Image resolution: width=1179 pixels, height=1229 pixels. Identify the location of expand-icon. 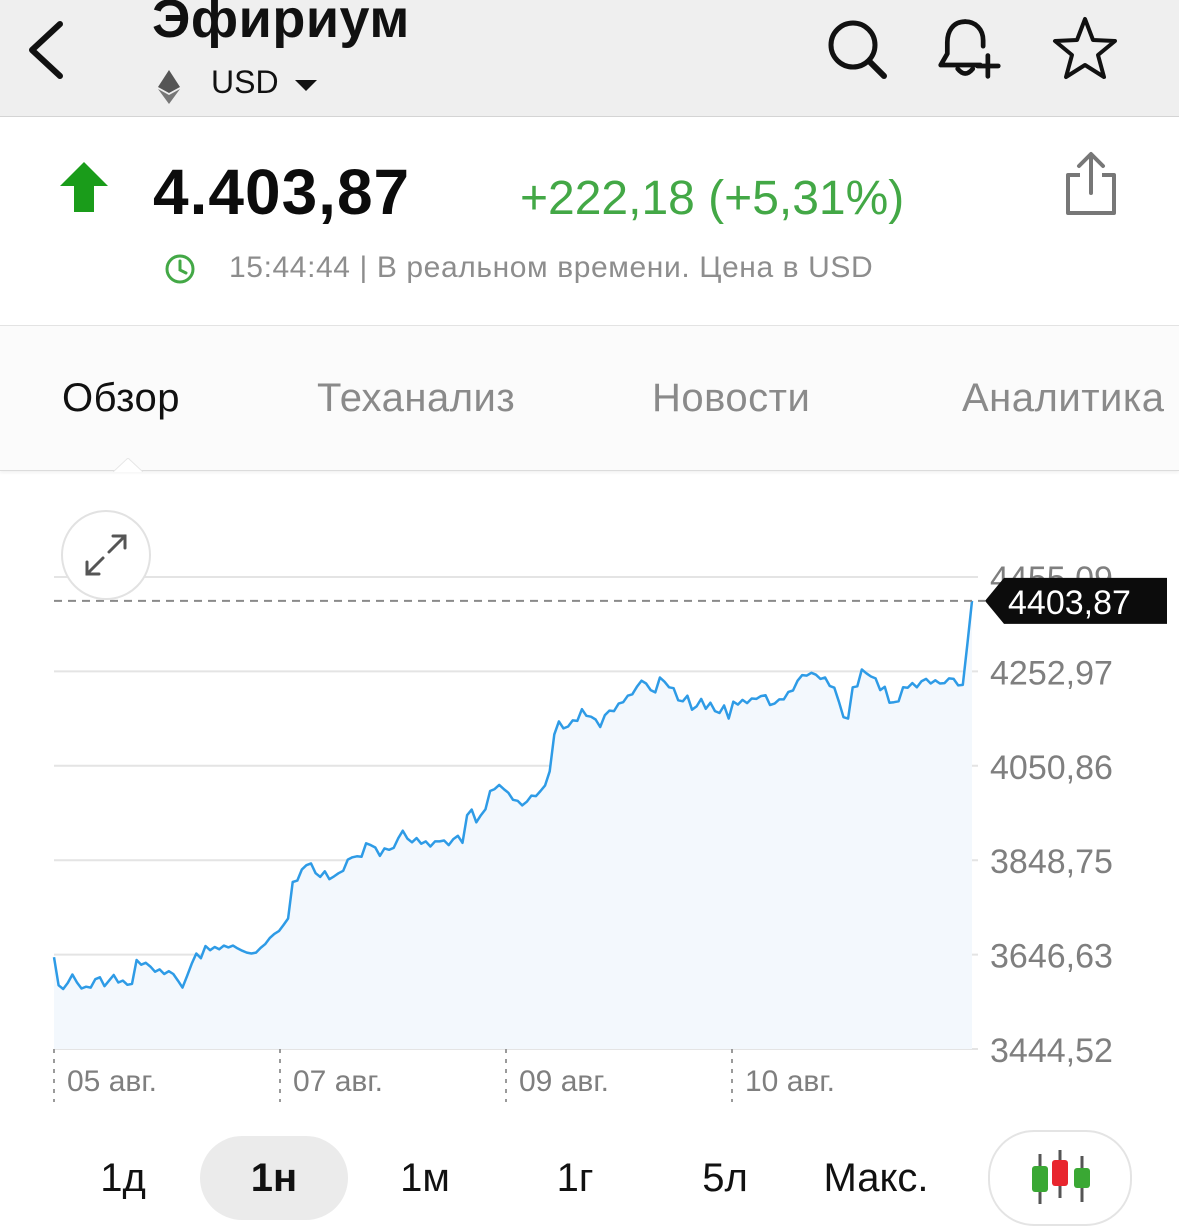
(106, 555).